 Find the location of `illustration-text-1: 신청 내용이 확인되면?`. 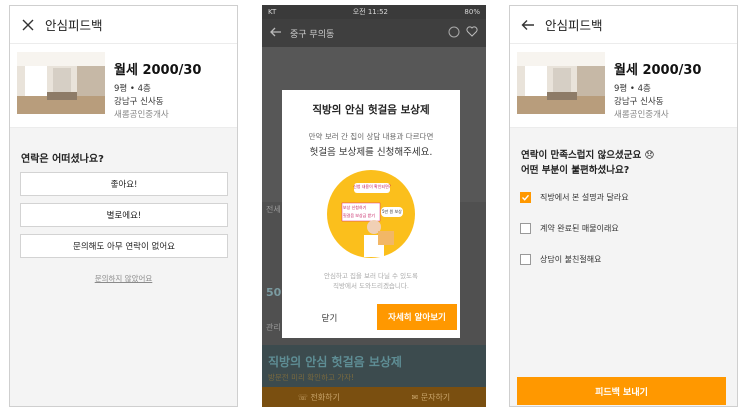

illustration-text-1: 신청 내용이 확인되면? is located at coordinates (372, 186).